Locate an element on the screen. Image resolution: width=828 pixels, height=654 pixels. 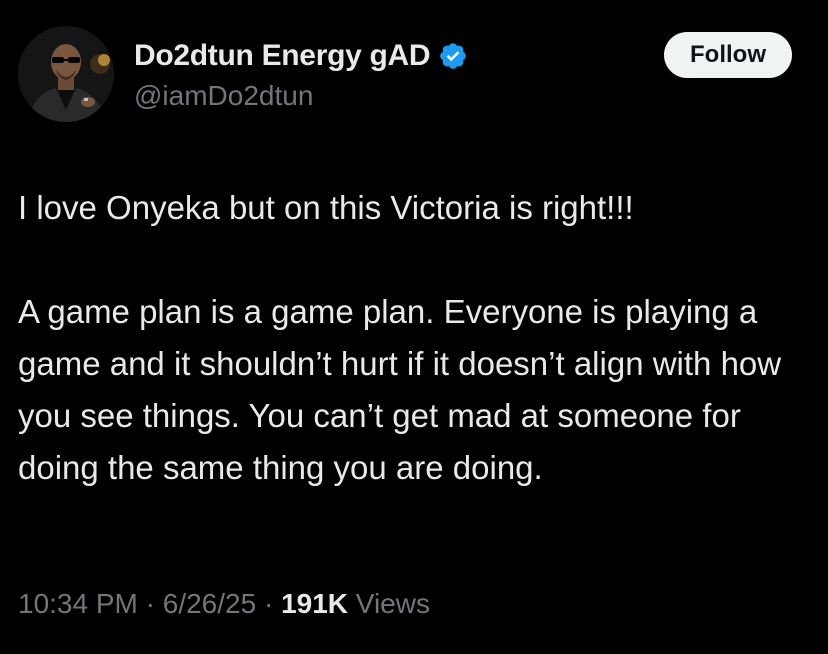
tweet-header: Do2dtun Energy gAD @iamDo2dtun Follow is located at coordinates (414, 76).